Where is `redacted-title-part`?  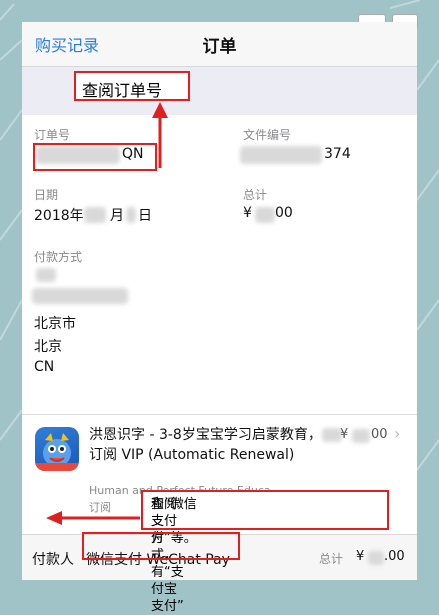 redacted-title-part is located at coordinates (331, 435).